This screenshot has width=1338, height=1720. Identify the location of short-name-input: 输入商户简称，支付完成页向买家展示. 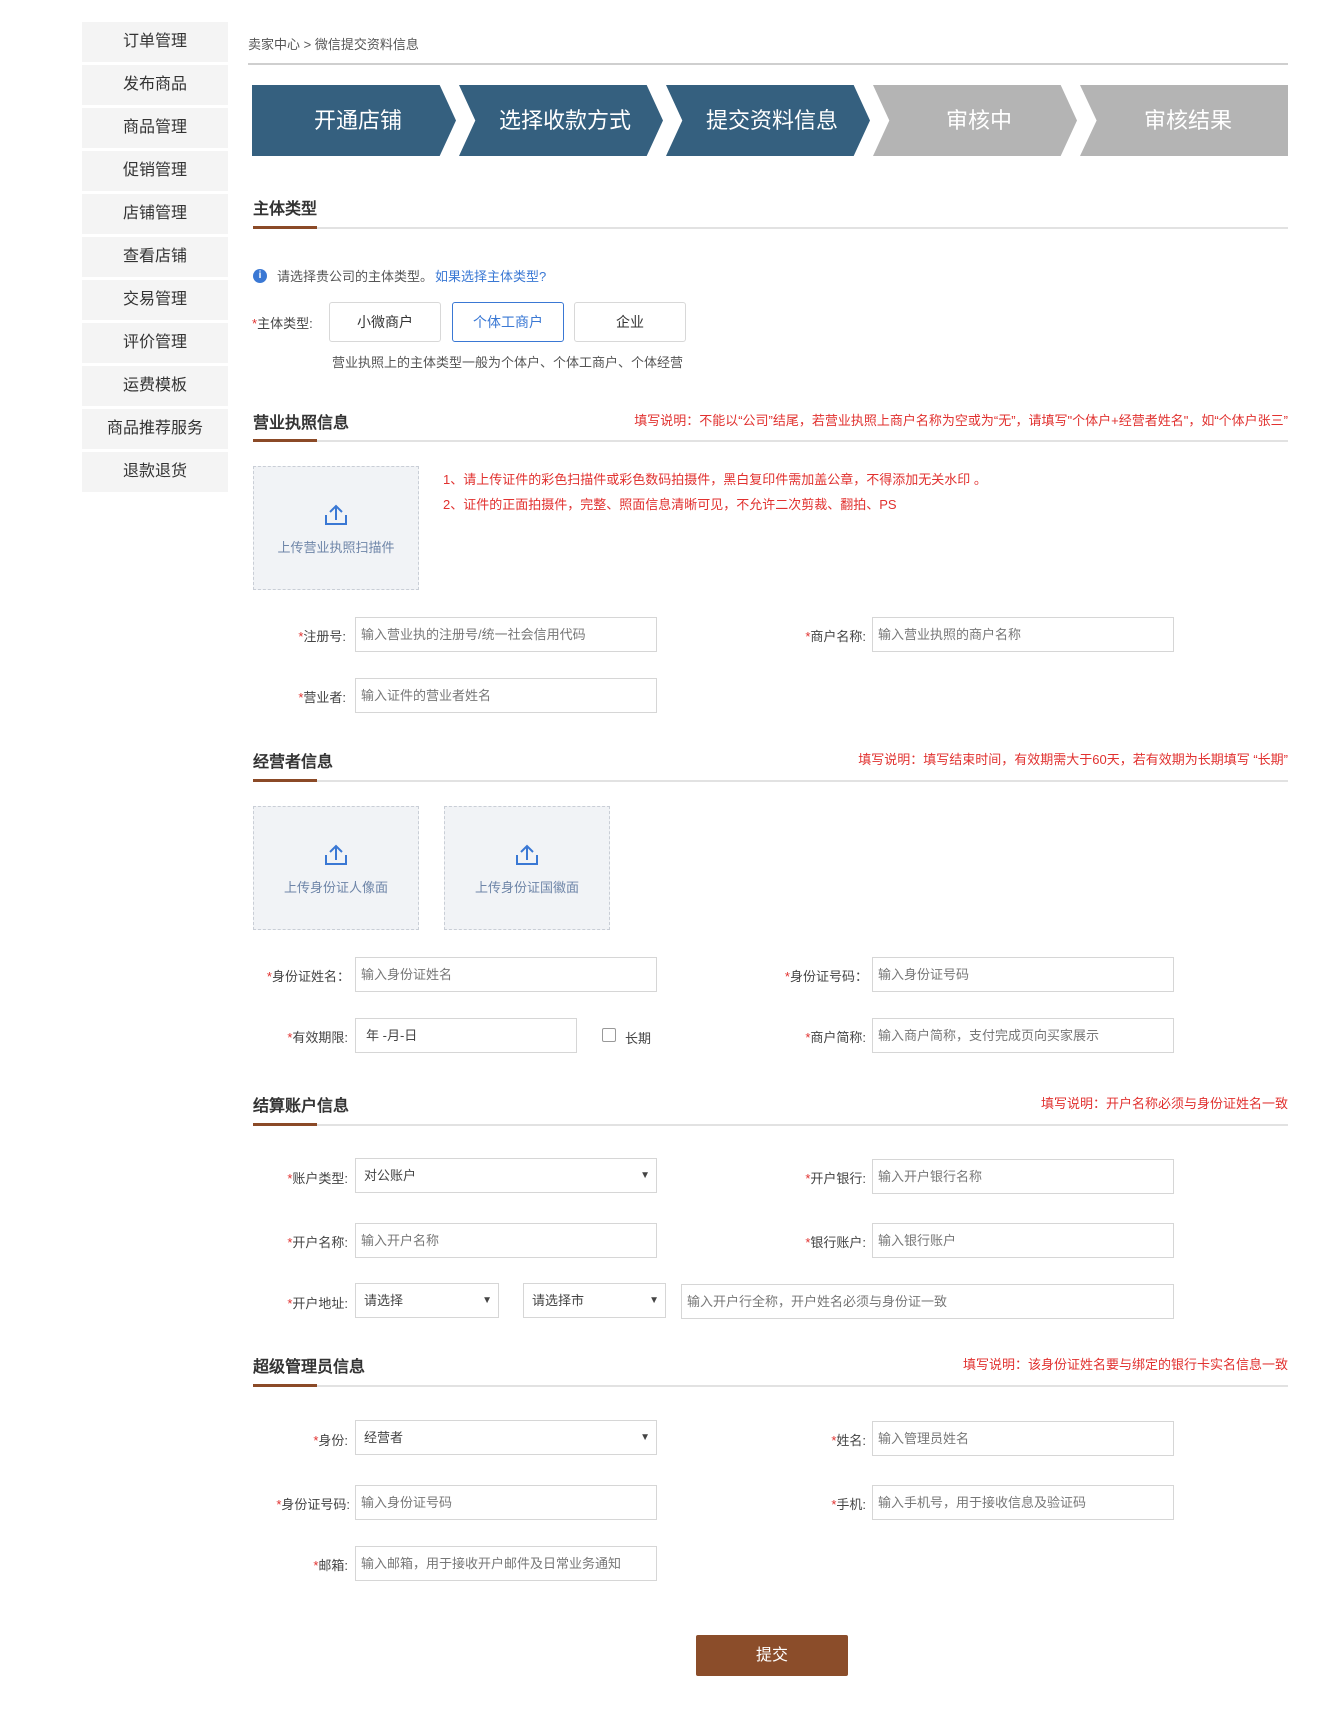
(1023, 1035).